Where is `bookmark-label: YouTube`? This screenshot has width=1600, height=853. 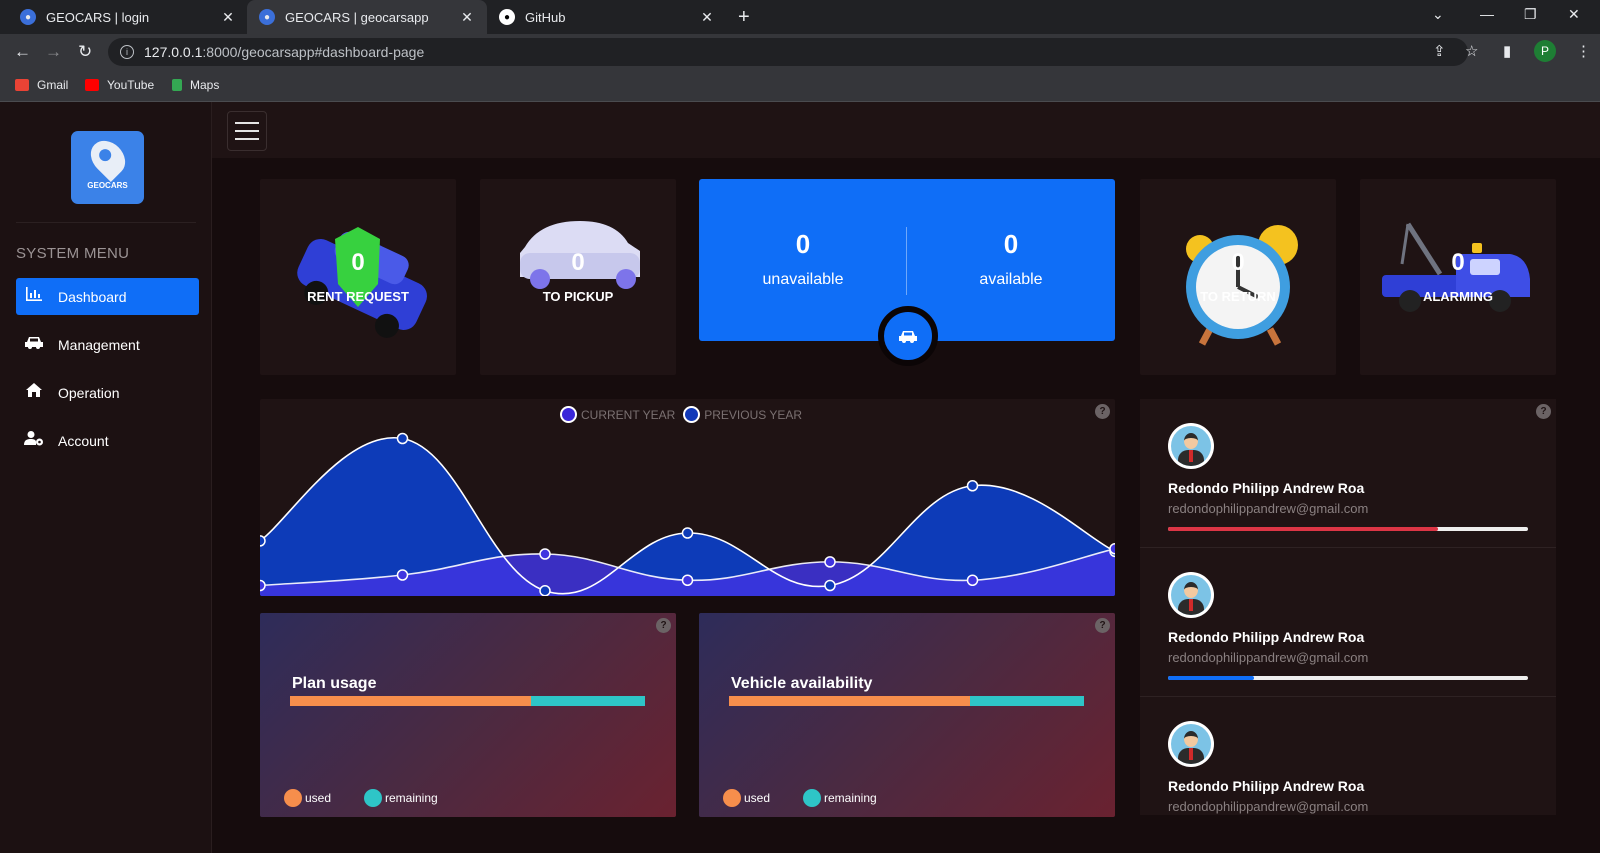
bookmark-label: YouTube is located at coordinates (131, 85).